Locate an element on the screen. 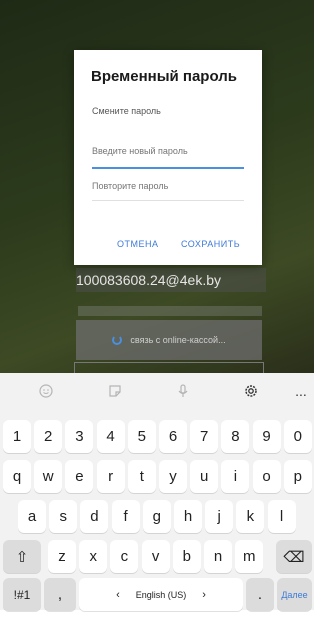 This screenshot has height=618, width=320. key-7: 7 is located at coordinates (204, 436).